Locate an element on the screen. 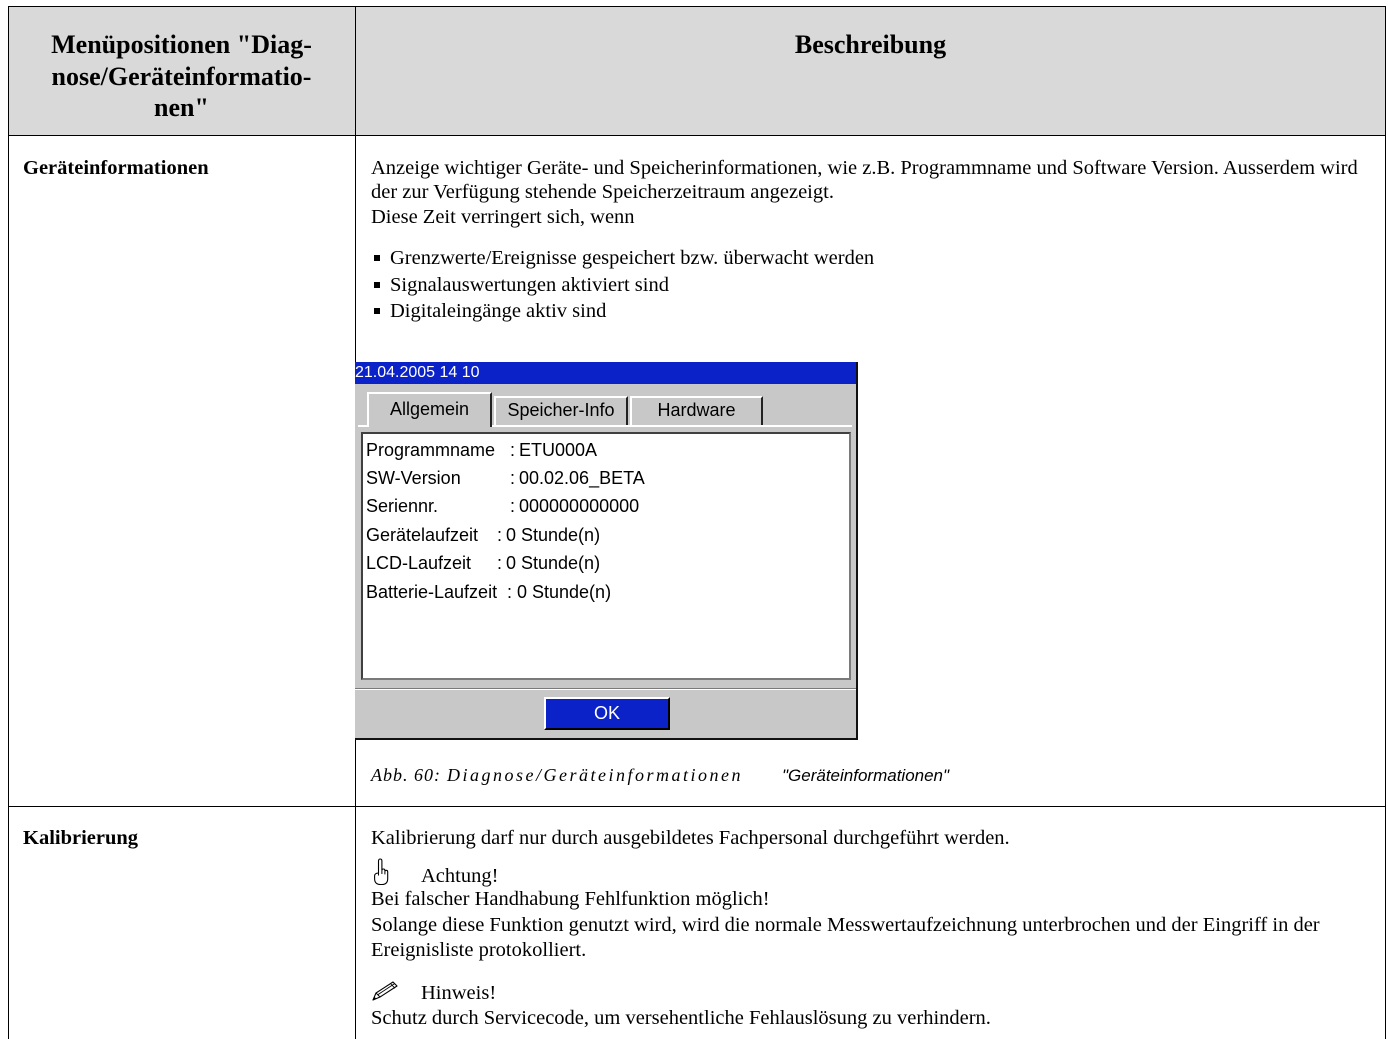 This screenshot has width=1388, height=1039. tab-label: Allgemein is located at coordinates (429, 409).